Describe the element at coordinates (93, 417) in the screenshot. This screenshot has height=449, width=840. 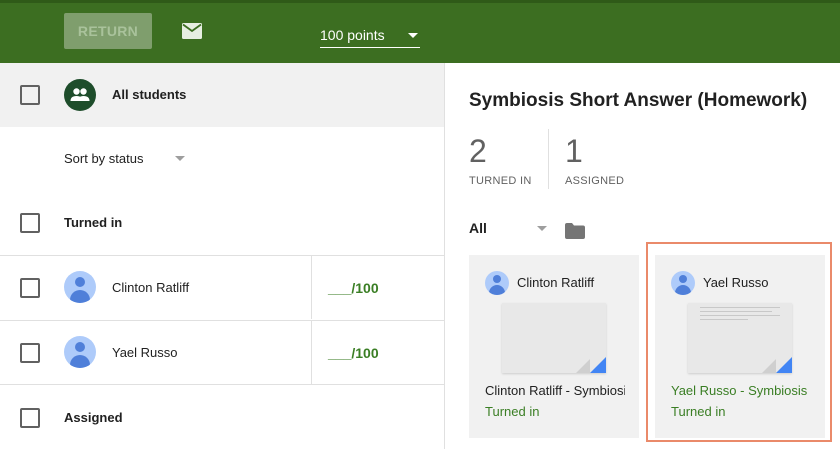
I see `section-assigned: Assigned` at that location.